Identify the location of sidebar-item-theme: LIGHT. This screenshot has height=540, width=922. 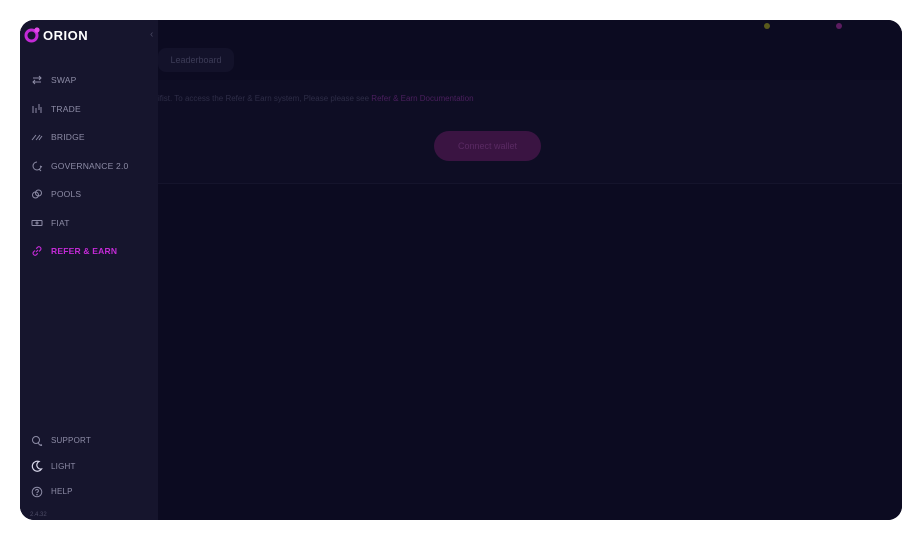
(89, 467).